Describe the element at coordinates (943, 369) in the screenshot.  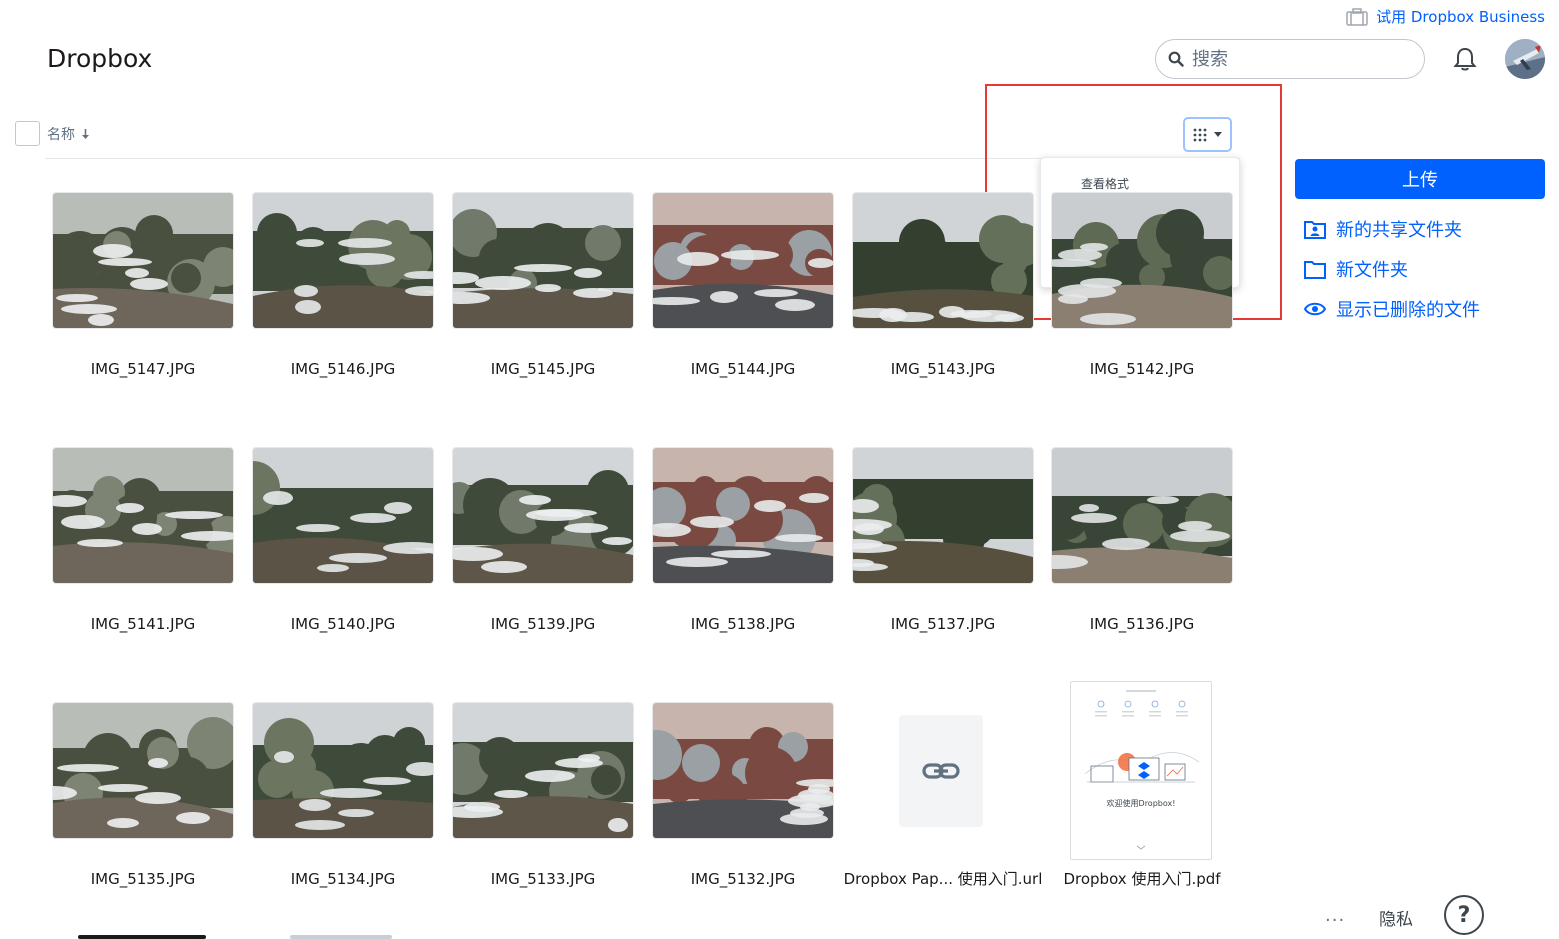
I see `file-name: IMG_5143.JPG` at that location.